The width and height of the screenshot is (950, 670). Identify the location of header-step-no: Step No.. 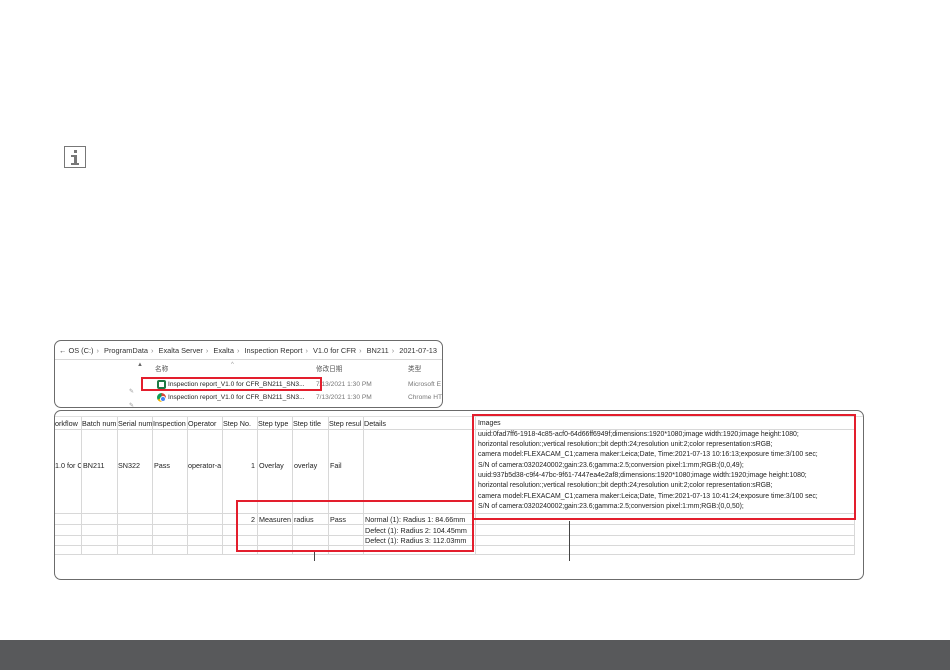
(240, 424).